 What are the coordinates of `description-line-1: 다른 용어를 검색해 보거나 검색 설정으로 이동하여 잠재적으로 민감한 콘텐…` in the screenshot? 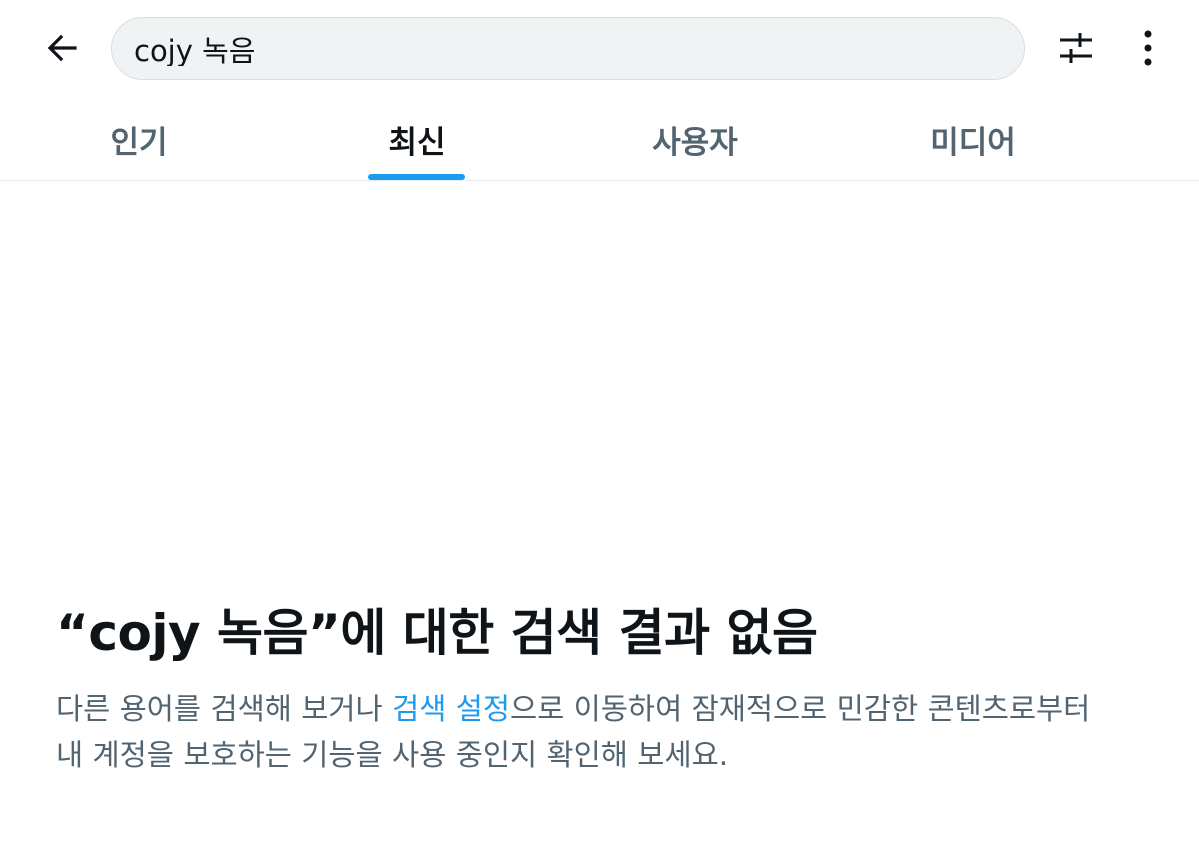 It's located at (606, 709).